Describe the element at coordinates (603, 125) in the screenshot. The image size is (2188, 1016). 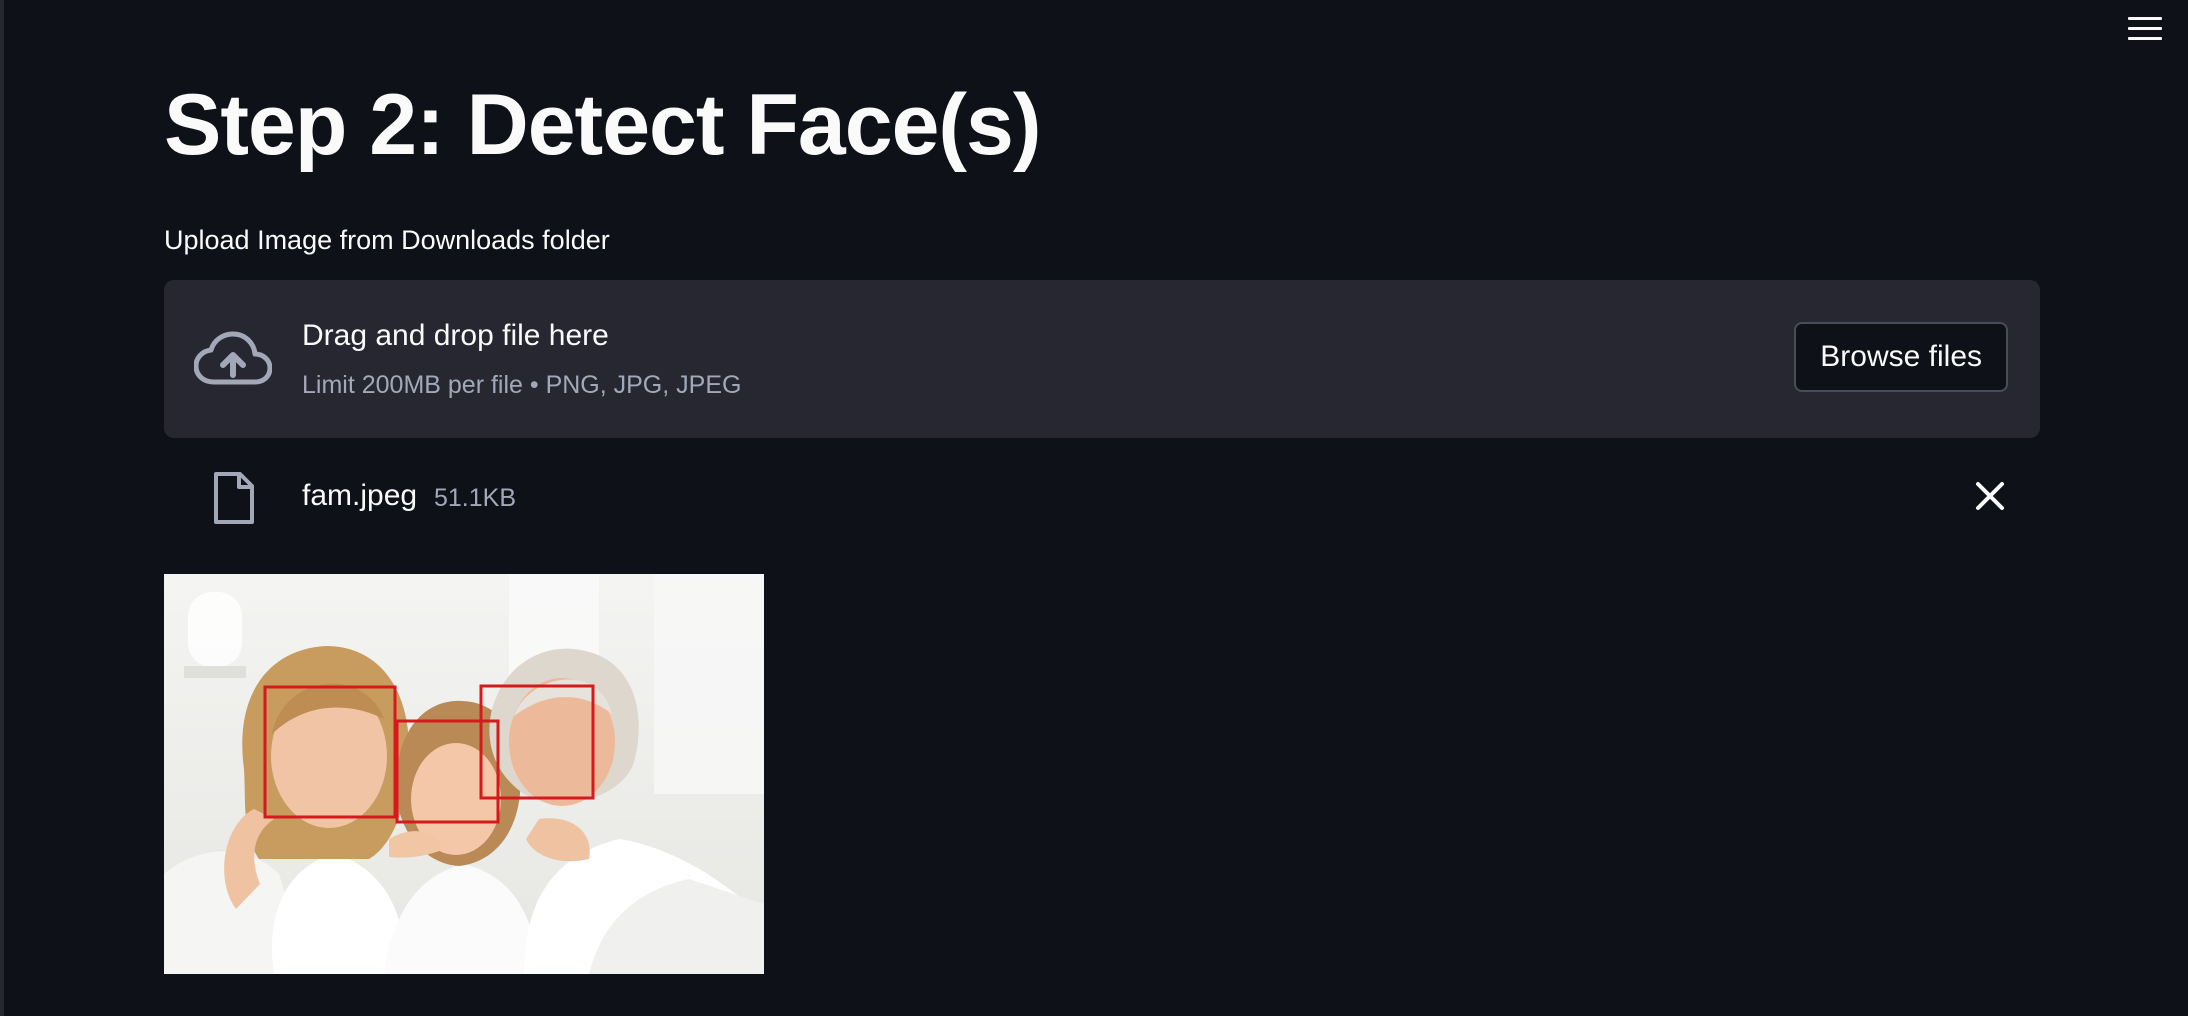
I see `page-title: Step 2: Detect Face(s)` at that location.